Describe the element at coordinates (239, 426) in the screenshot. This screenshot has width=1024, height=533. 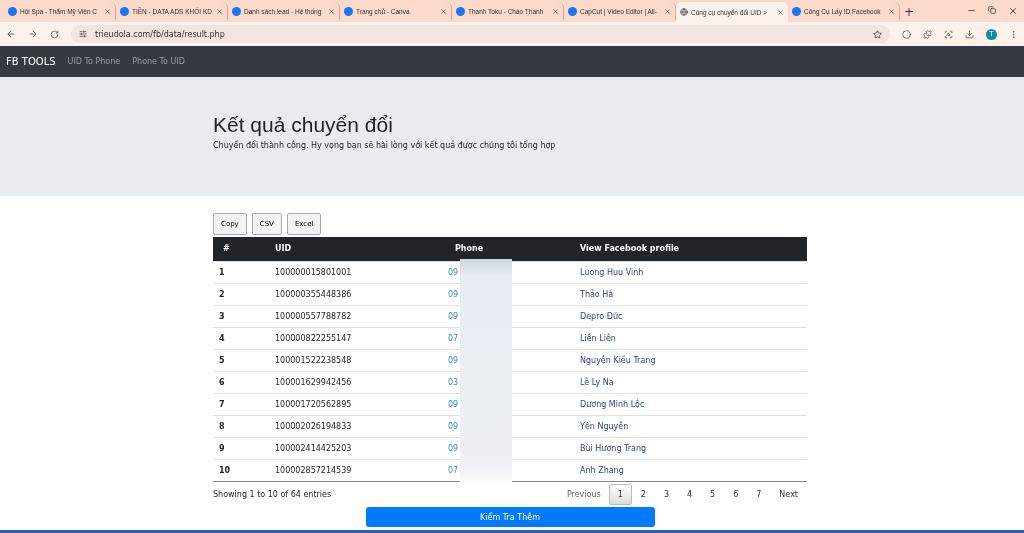
I see `table-cell: 8` at that location.